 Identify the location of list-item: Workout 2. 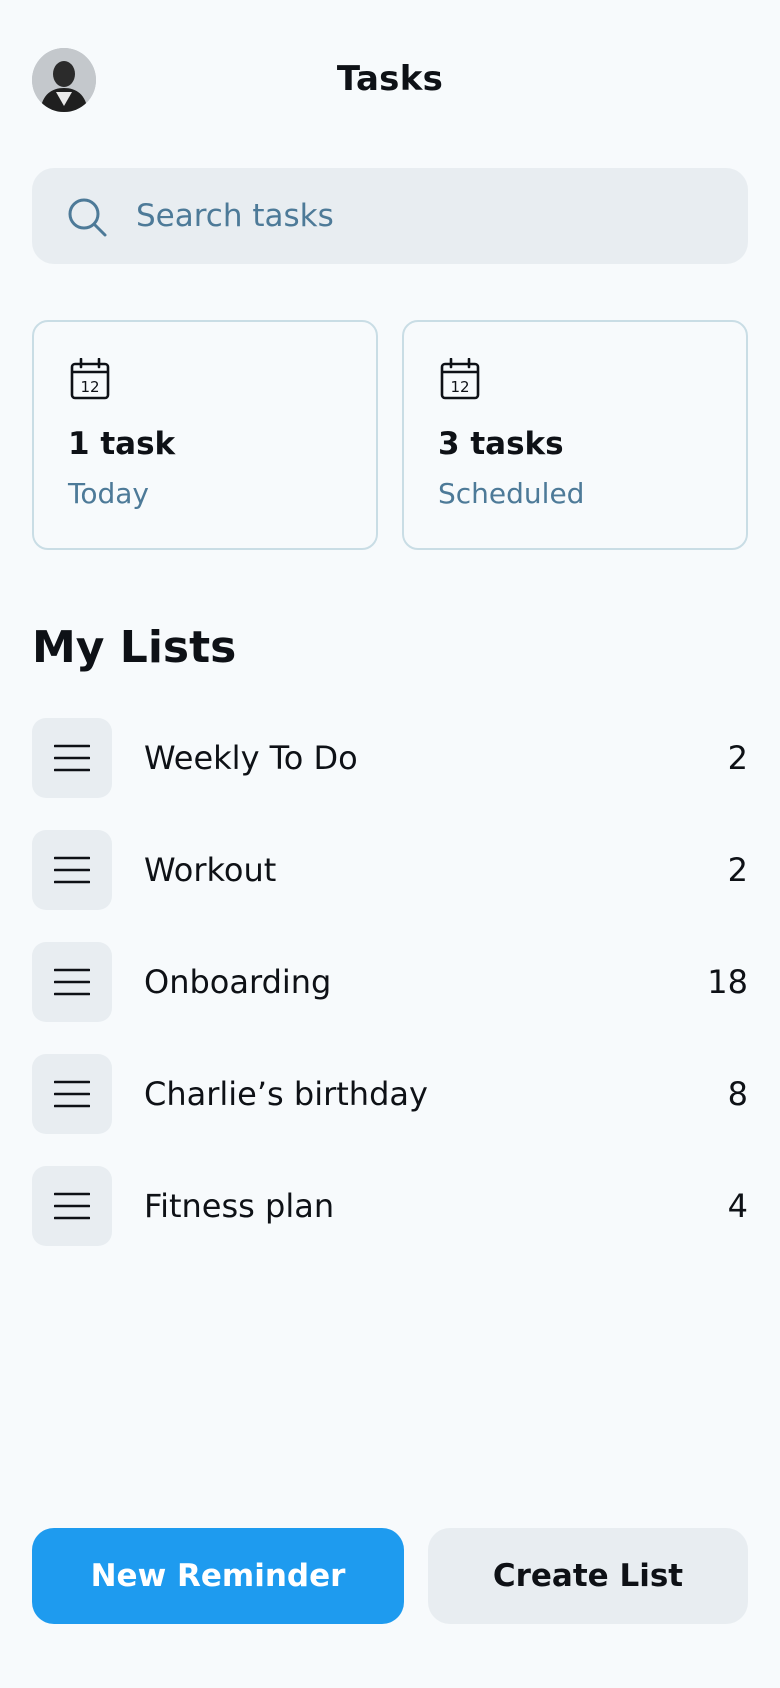
(390, 870).